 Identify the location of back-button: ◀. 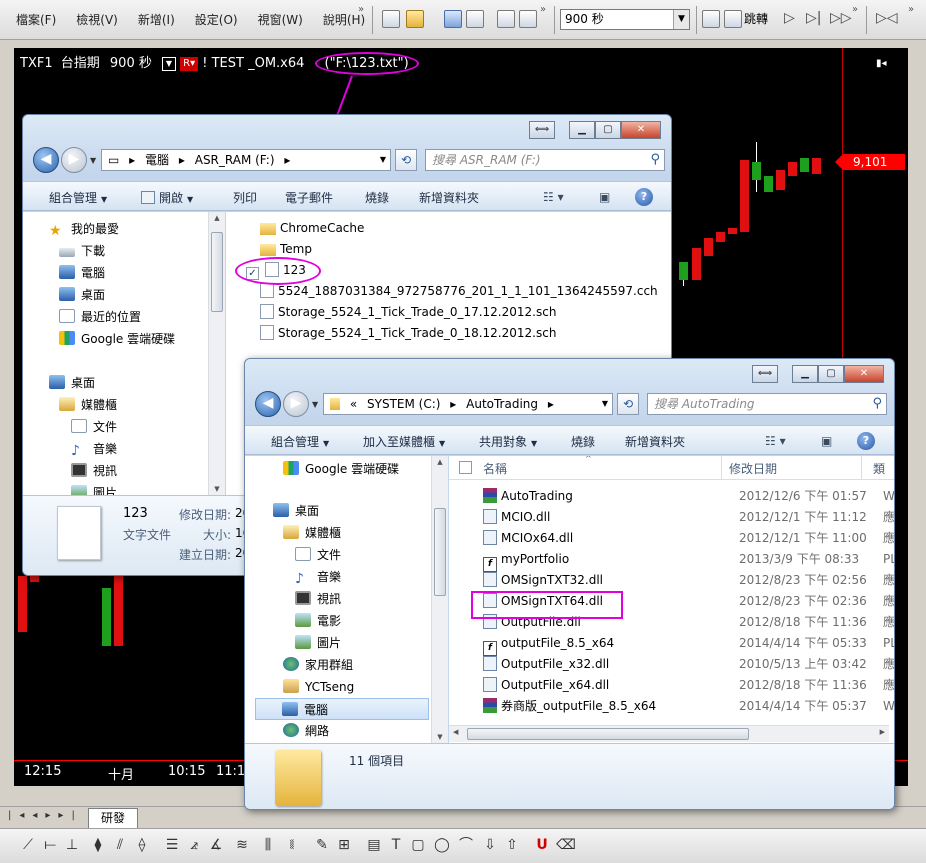
(46, 160).